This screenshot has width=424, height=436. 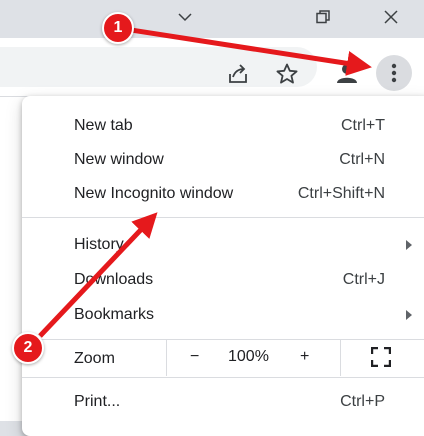 I want to click on fullscreen-icon, so click(x=381, y=357).